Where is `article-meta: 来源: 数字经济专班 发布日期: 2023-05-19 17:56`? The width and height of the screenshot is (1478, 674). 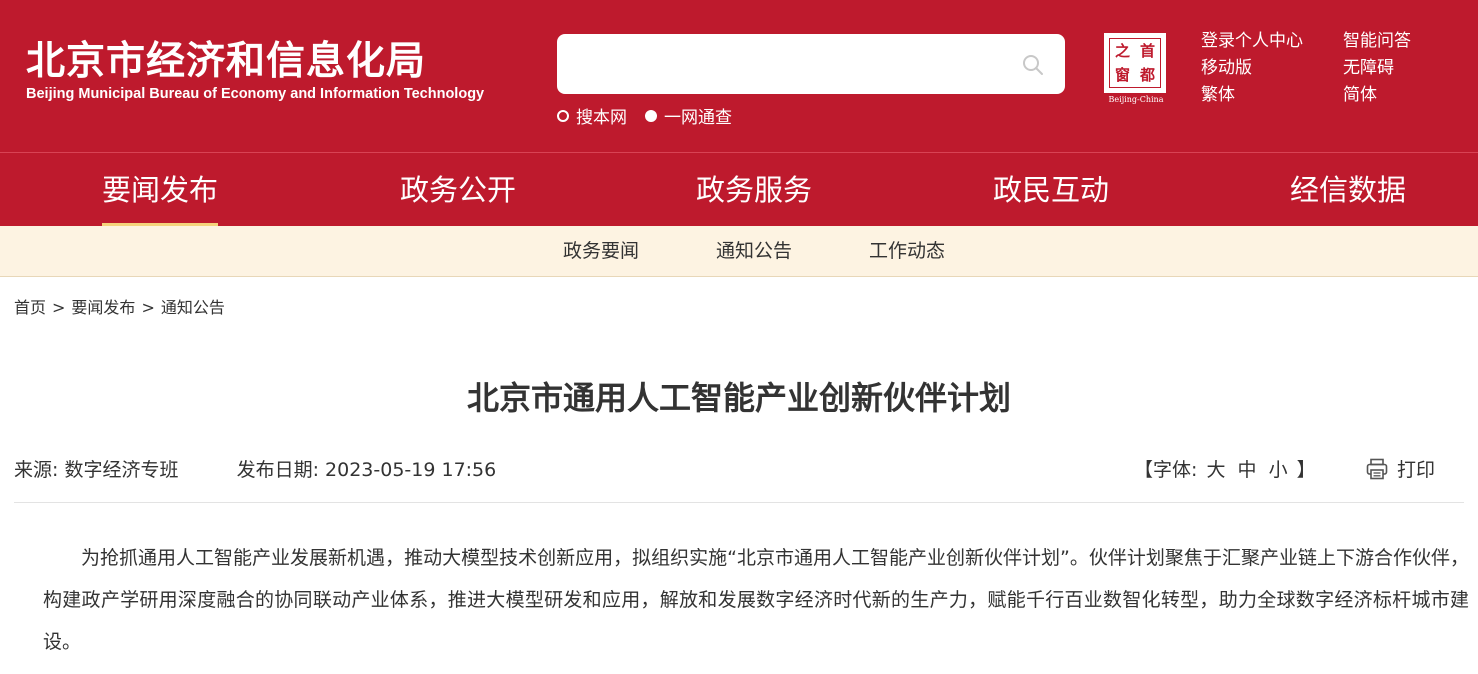
article-meta: 来源: 数字经济专班 发布日期: 2023-05-19 17:56 is located at coordinates (255, 468).